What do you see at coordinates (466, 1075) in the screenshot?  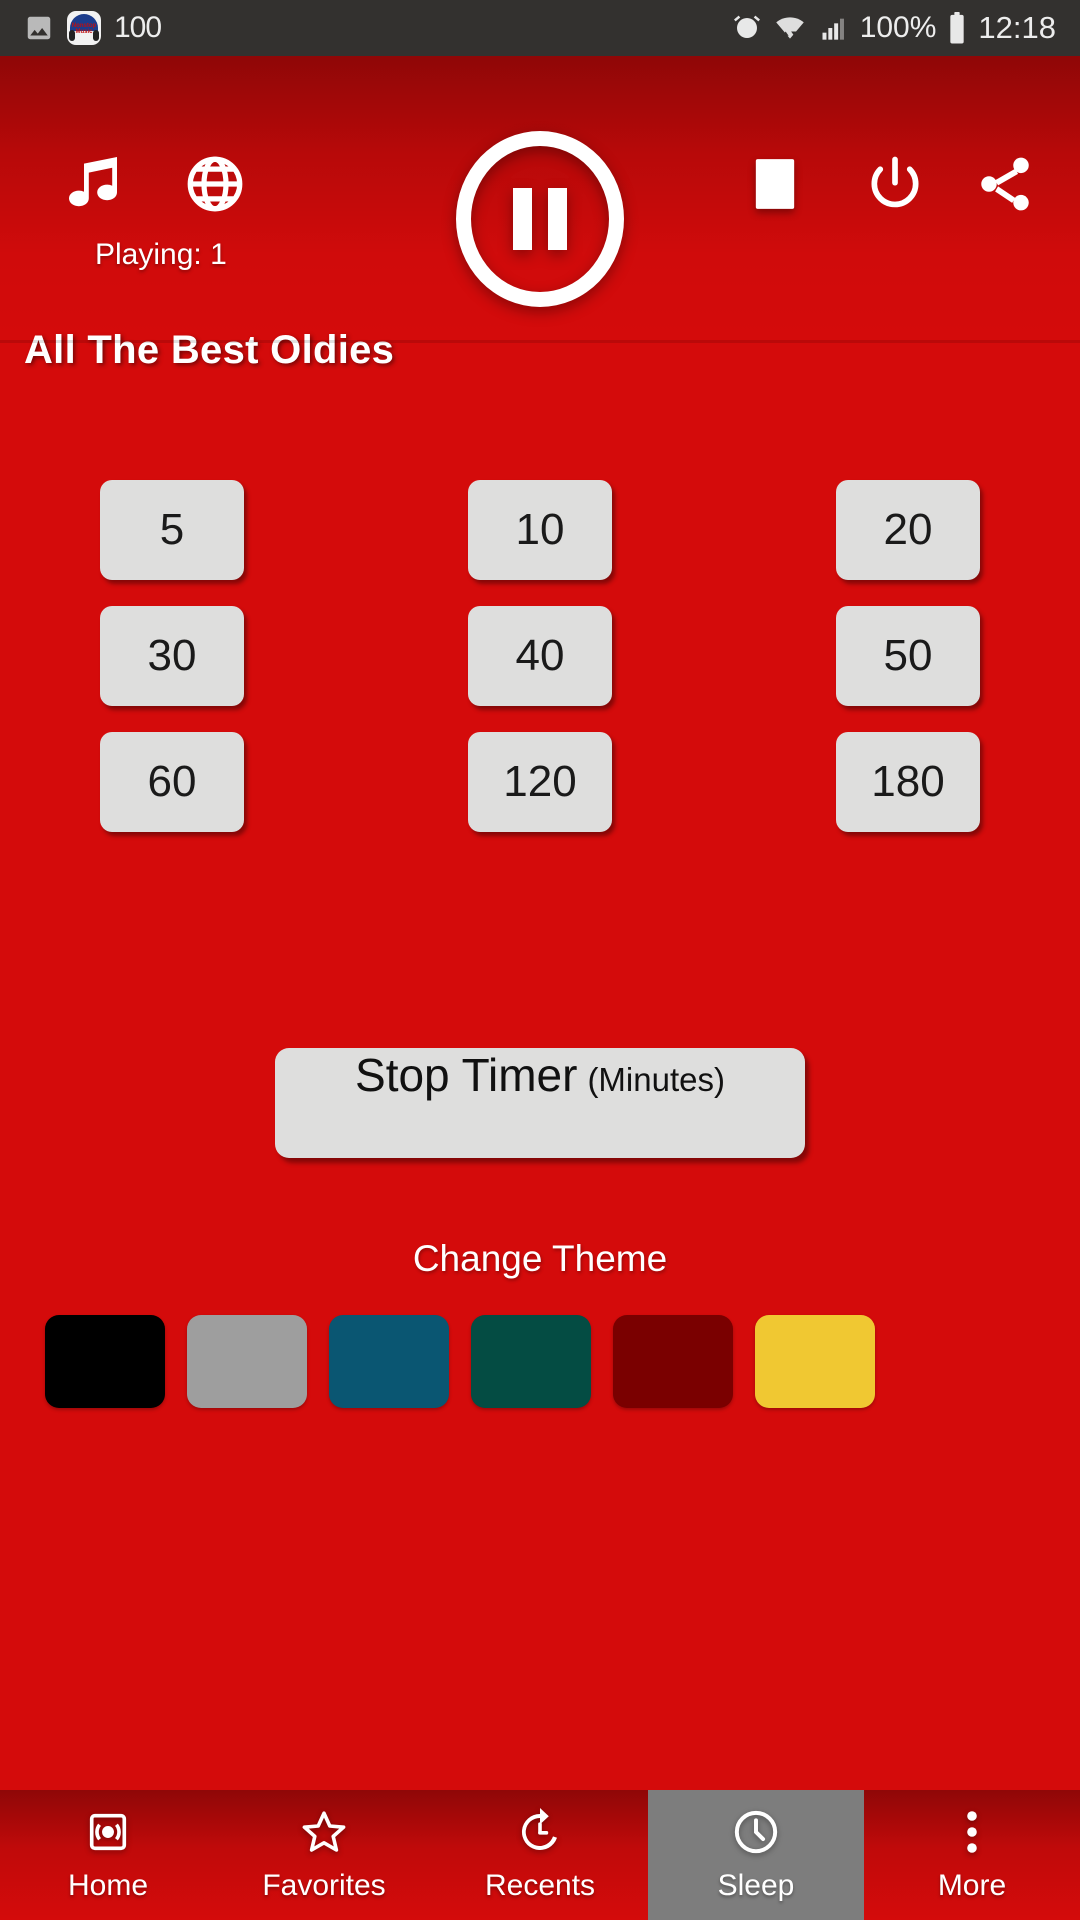 I see `stop-timer-label: Stop Timer` at bounding box center [466, 1075].